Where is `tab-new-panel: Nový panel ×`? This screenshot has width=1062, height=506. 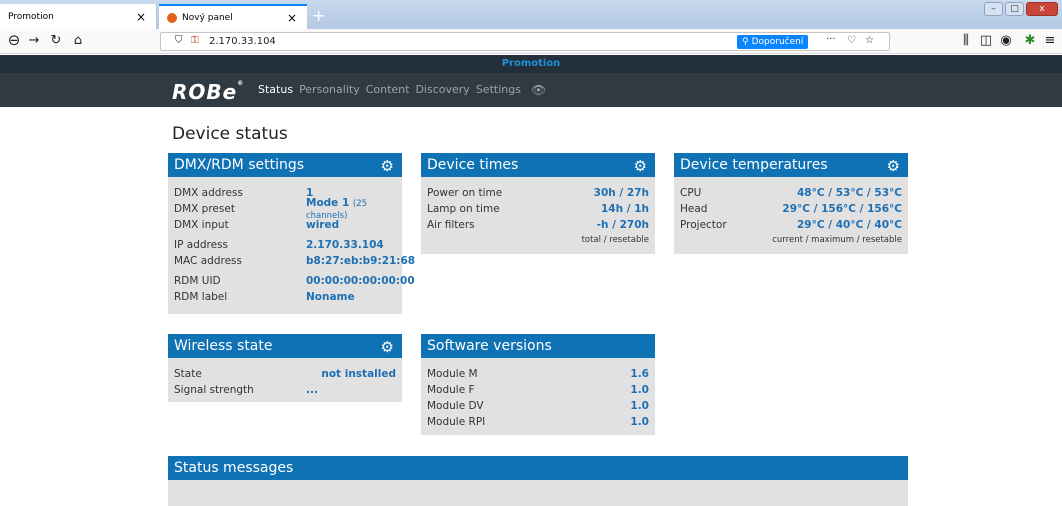
tab-new-panel: Nový panel × is located at coordinates (233, 16).